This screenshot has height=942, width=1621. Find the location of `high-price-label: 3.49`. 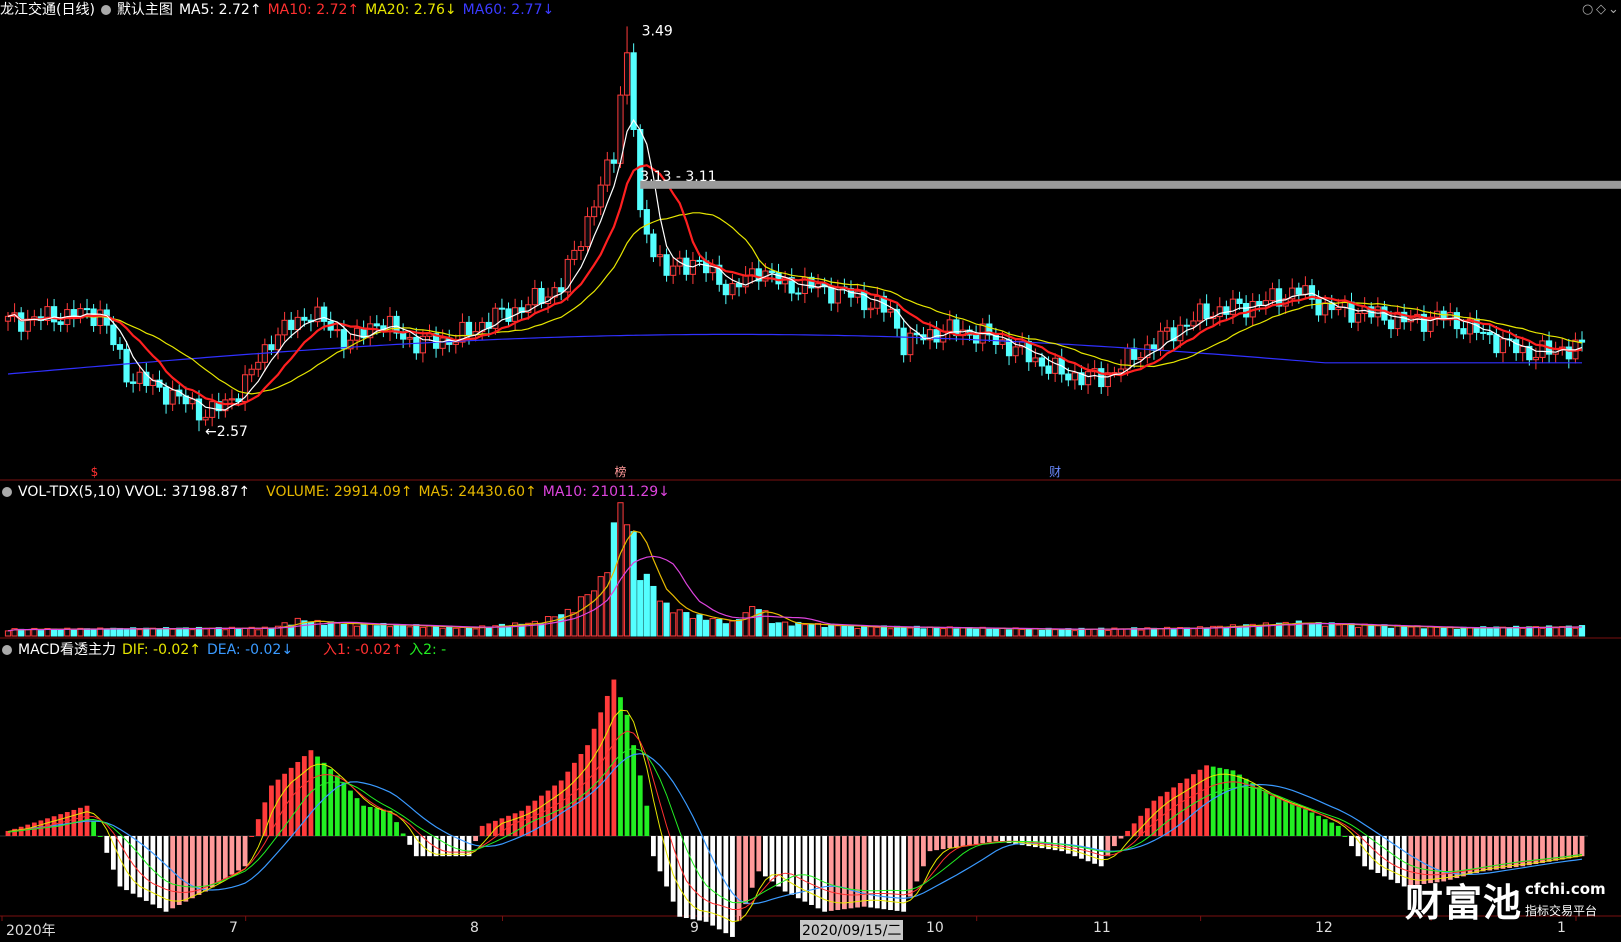

high-price-label: 3.49 is located at coordinates (657, 31).